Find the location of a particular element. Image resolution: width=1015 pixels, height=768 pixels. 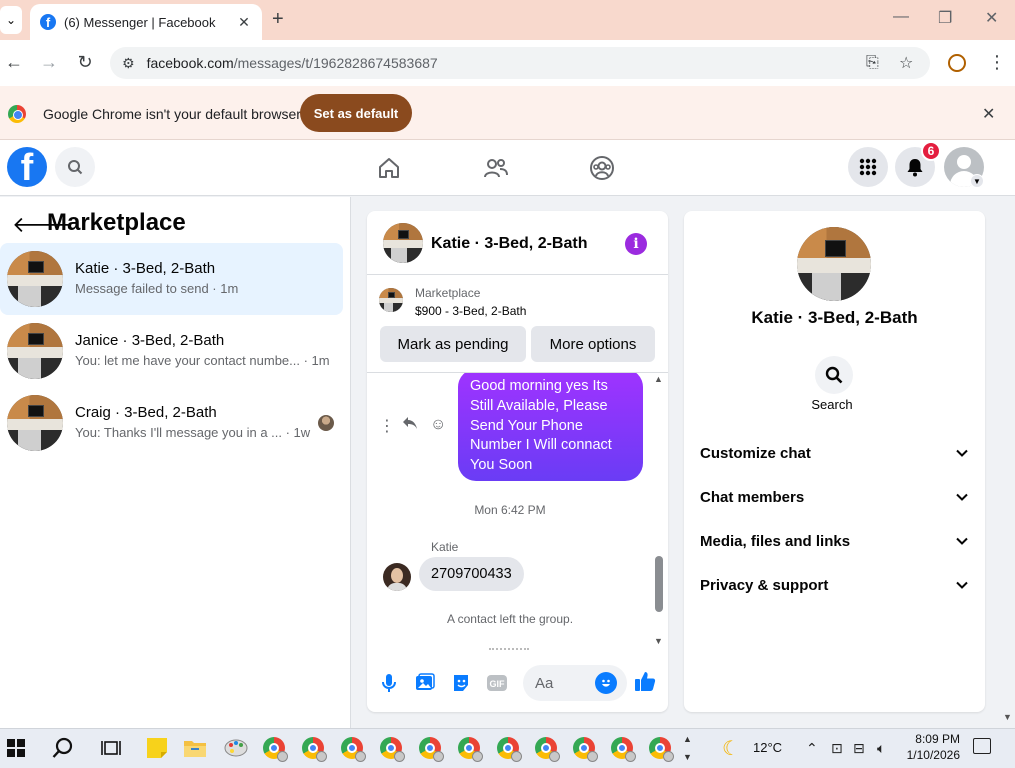

details-search-button is located at coordinates (834, 375).